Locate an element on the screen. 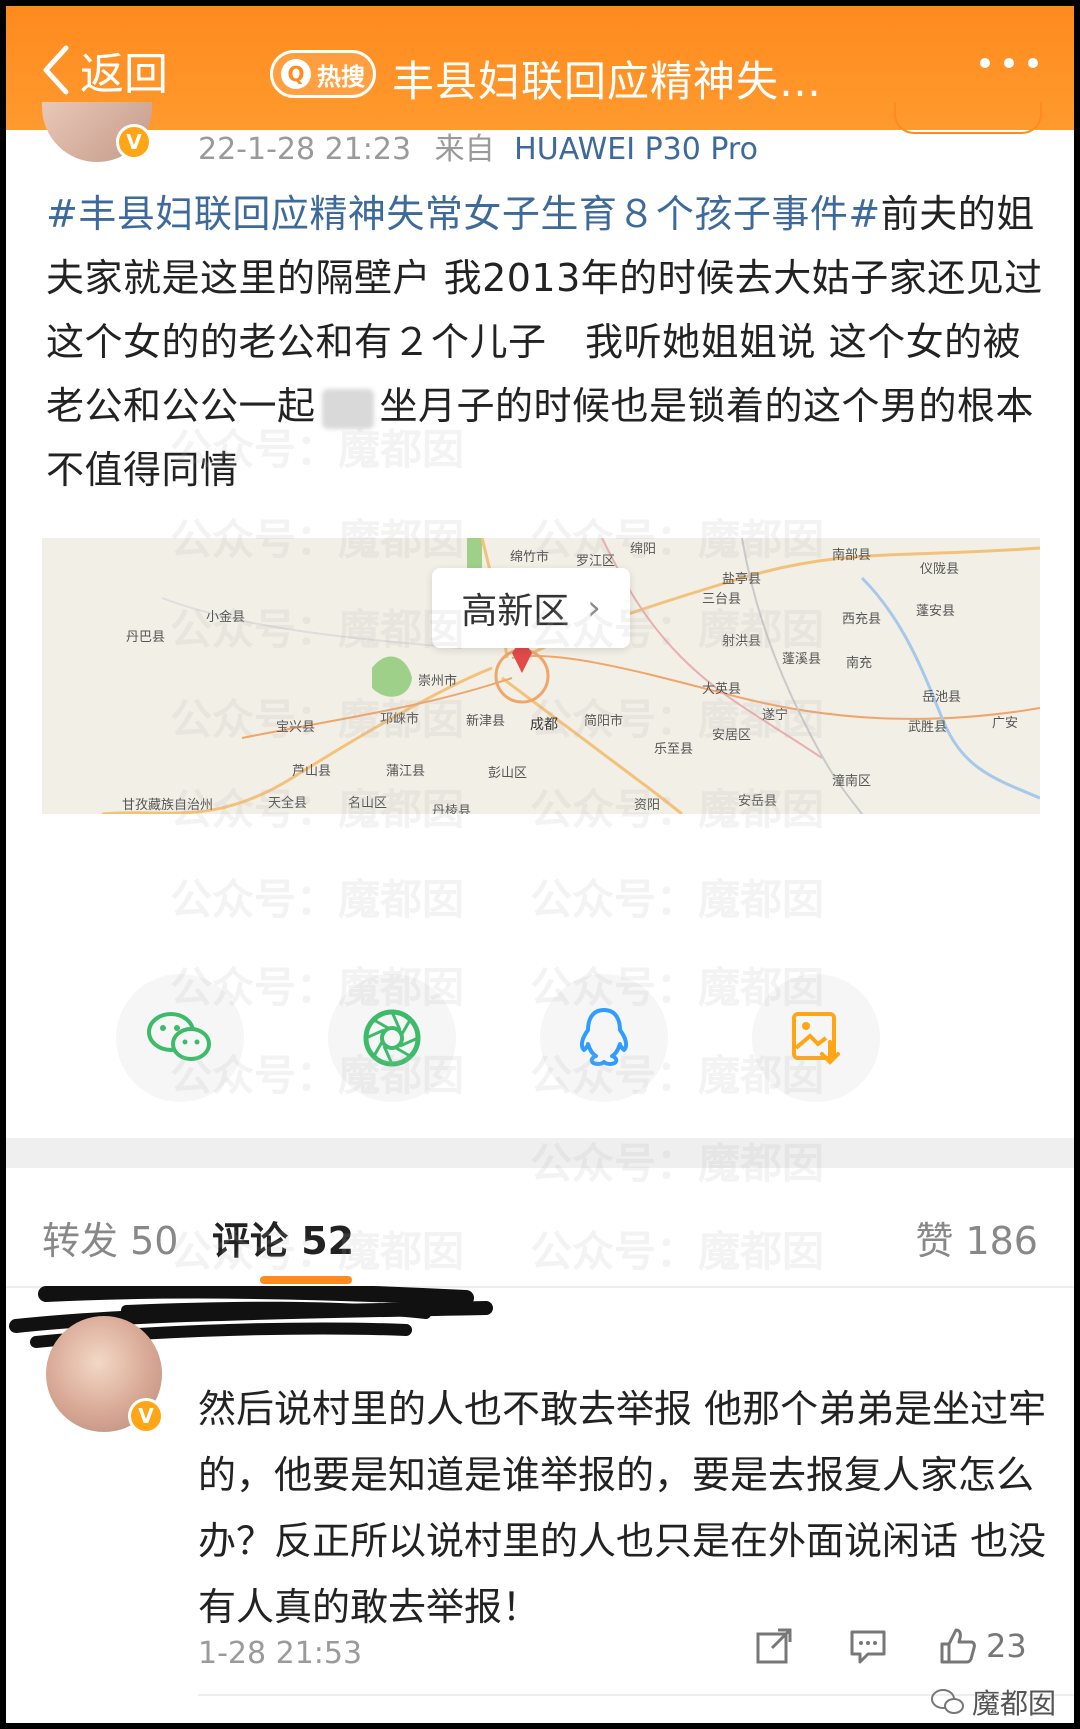 This screenshot has width=1080, height=1729. map-label: 大英县 is located at coordinates (722, 689).